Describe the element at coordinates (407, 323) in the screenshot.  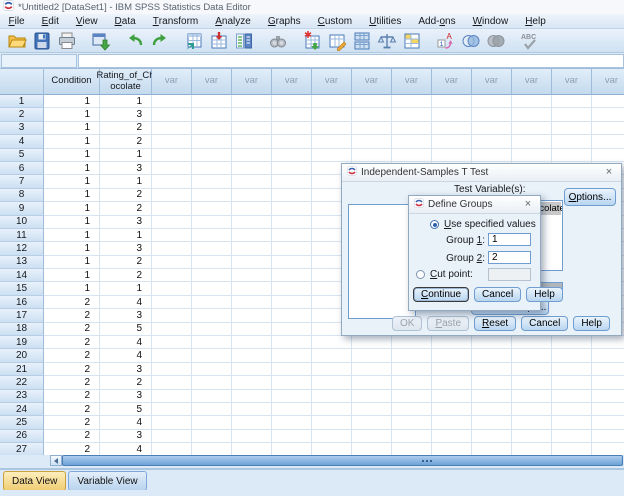
I see `ttest-ok-button: OK` at that location.